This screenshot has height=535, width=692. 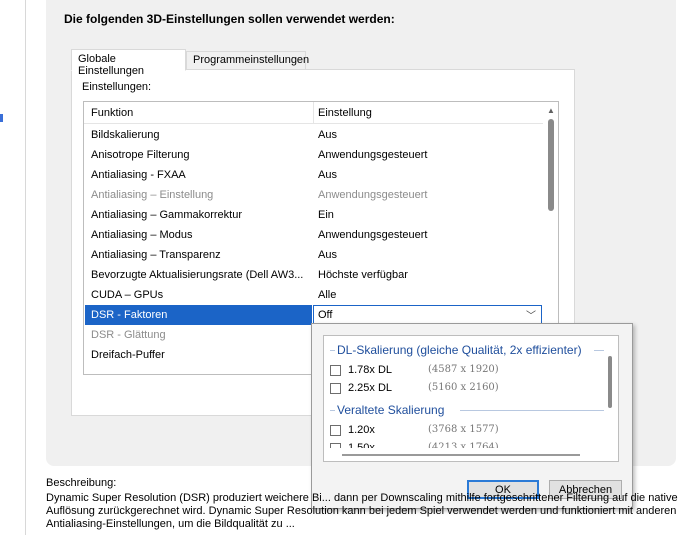 I want to click on column-separator, so click(x=313, y=113).